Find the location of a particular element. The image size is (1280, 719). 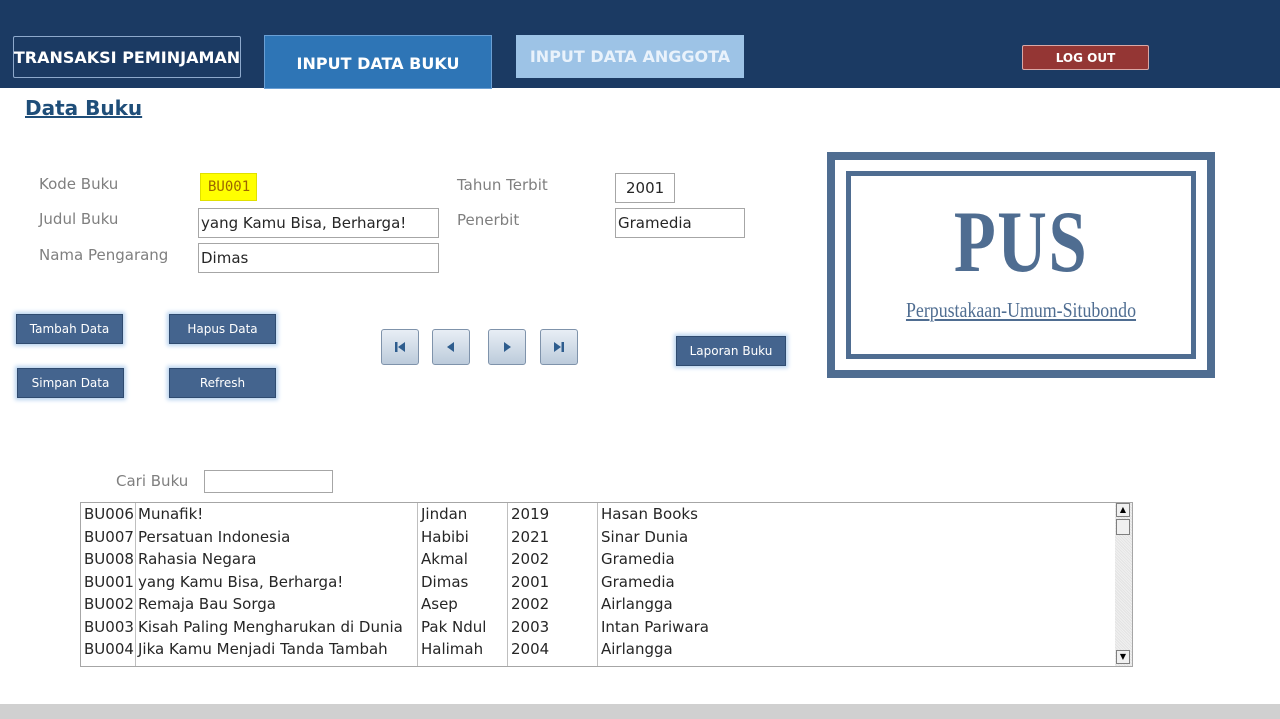

tahun-cell: 2004 is located at coordinates (530, 649).